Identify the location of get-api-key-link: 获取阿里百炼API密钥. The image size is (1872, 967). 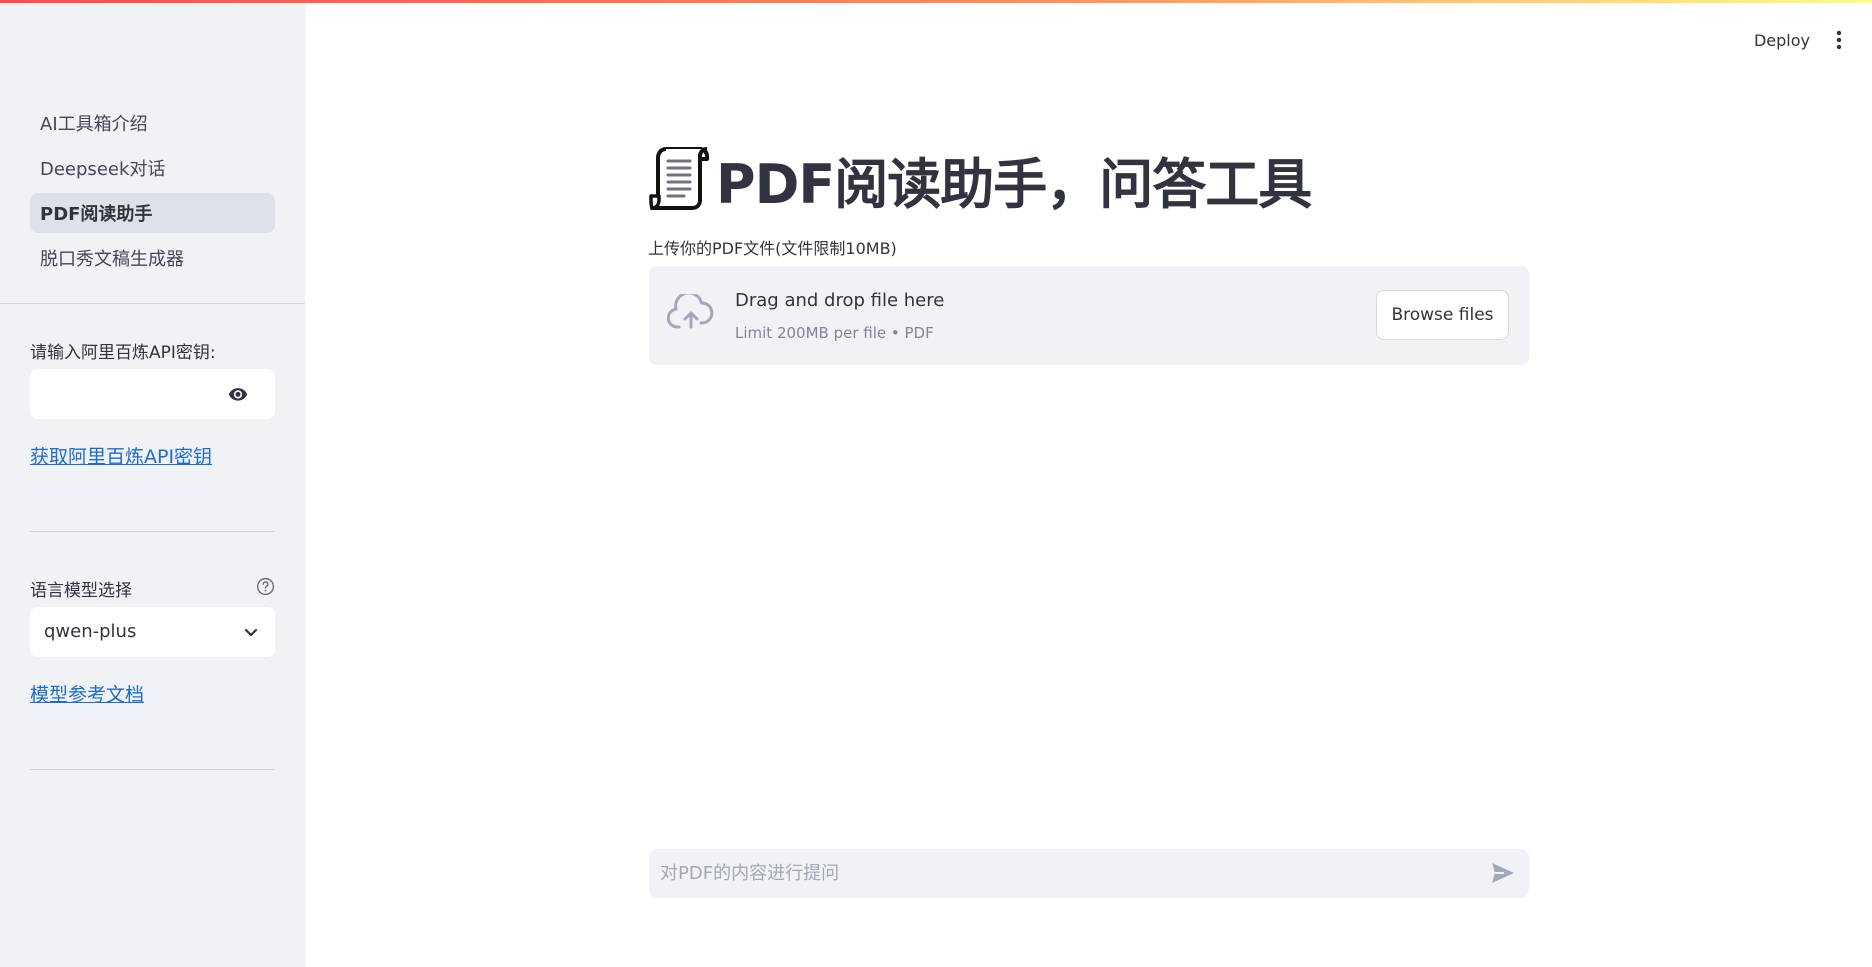
(121, 455).